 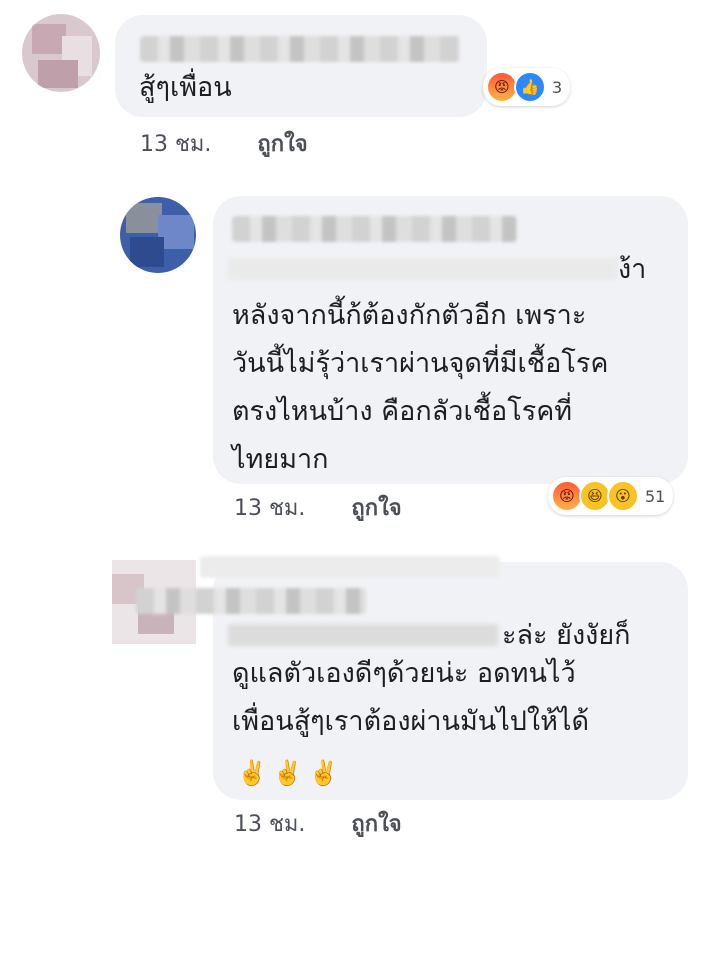 I want to click on comment-line: ตรงไหนบ้าง คือกลัวเชื้อโรคที่, so click(x=402, y=411).